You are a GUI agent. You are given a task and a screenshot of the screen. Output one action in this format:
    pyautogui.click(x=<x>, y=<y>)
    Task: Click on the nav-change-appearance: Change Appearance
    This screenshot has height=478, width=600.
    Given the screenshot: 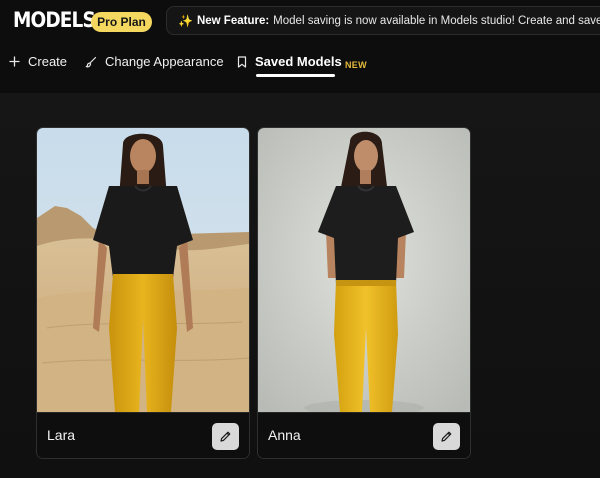 What is the action you would take?
    pyautogui.click(x=154, y=61)
    